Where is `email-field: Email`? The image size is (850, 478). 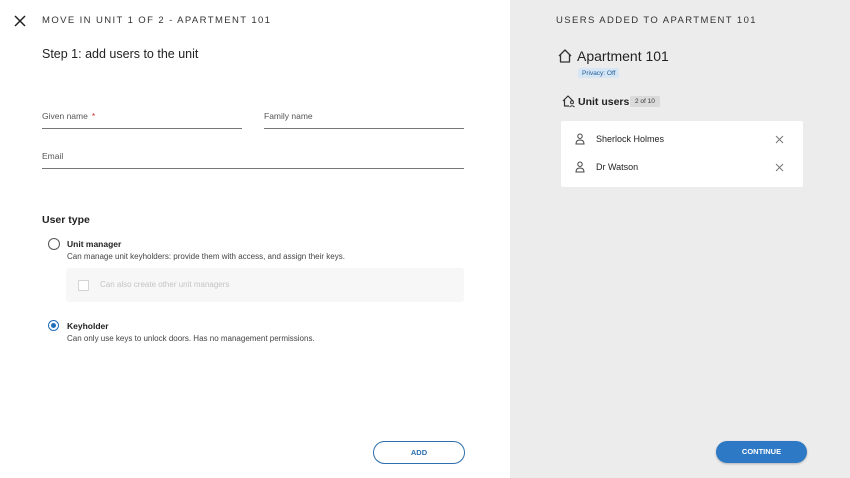
email-field: Email is located at coordinates (253, 156).